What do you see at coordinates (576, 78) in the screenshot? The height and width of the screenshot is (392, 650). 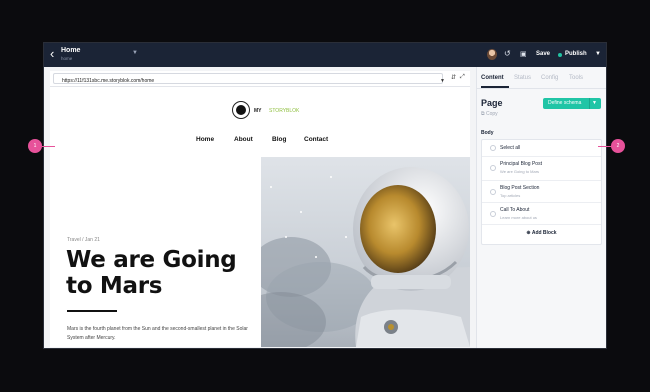 I see `tab-tools: Tools` at bounding box center [576, 78].